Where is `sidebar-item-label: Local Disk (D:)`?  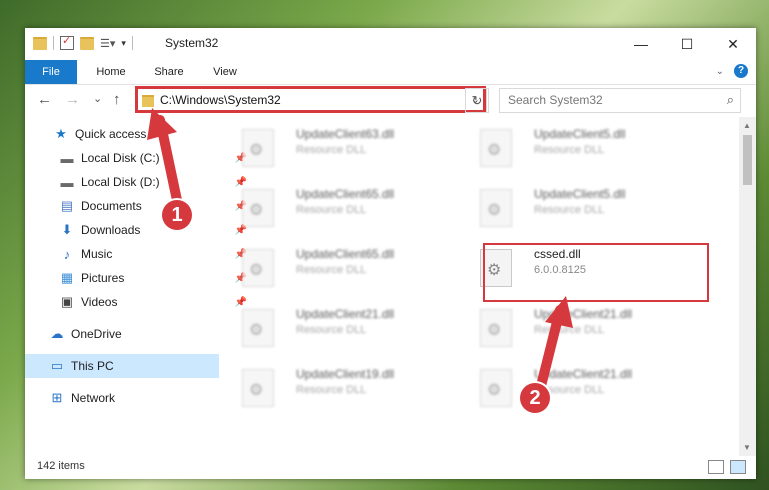
sidebar-item-label: Local Disk (D:) is located at coordinates (120, 182).